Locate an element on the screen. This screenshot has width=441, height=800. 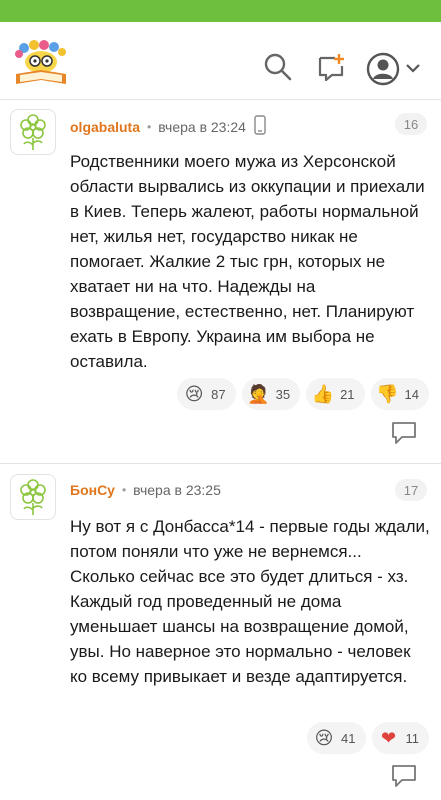
mobile-phone-icon is located at coordinates (260, 126).